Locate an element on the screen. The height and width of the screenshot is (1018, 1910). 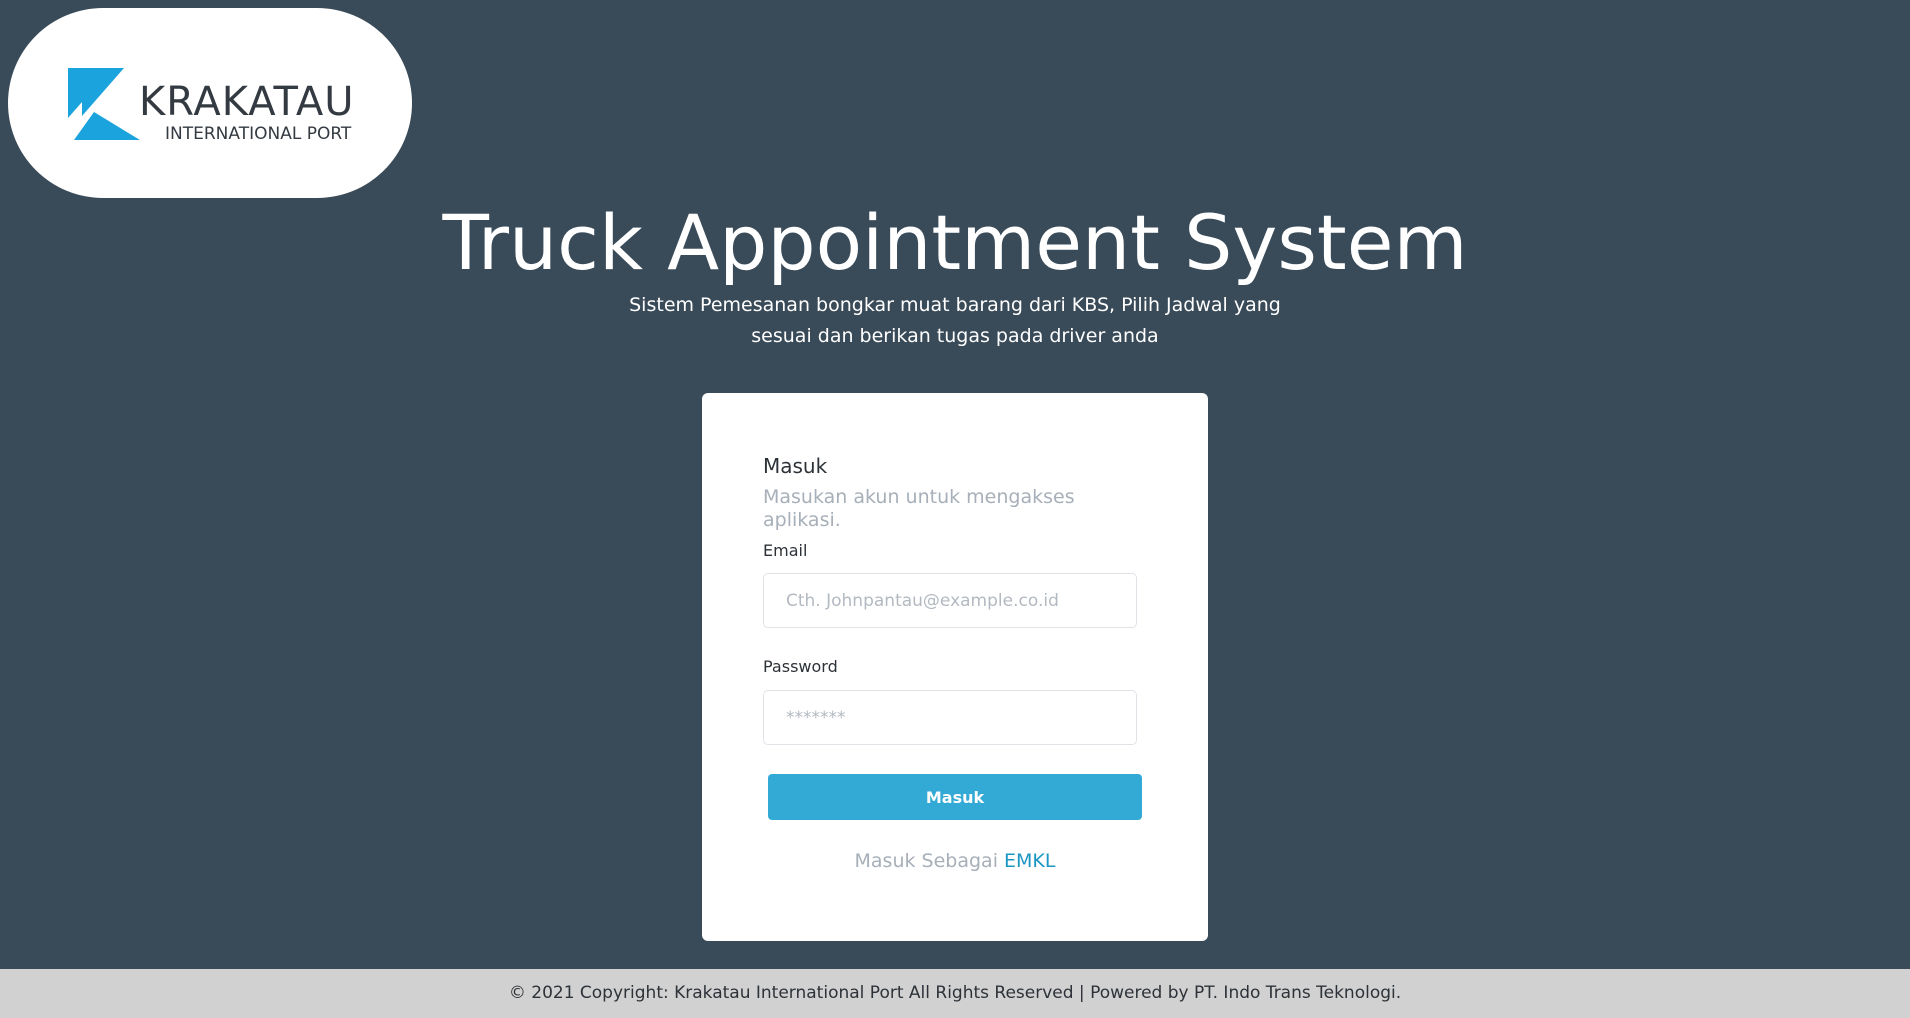
login-title: Masuk is located at coordinates (795, 466).